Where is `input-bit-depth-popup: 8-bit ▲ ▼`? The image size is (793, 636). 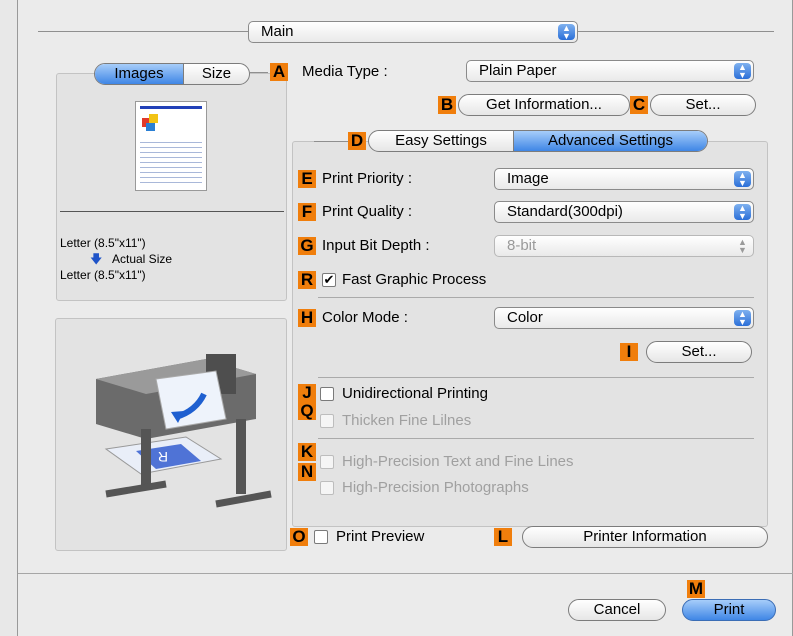 input-bit-depth-popup: 8-bit ▲ ▼ is located at coordinates (624, 246).